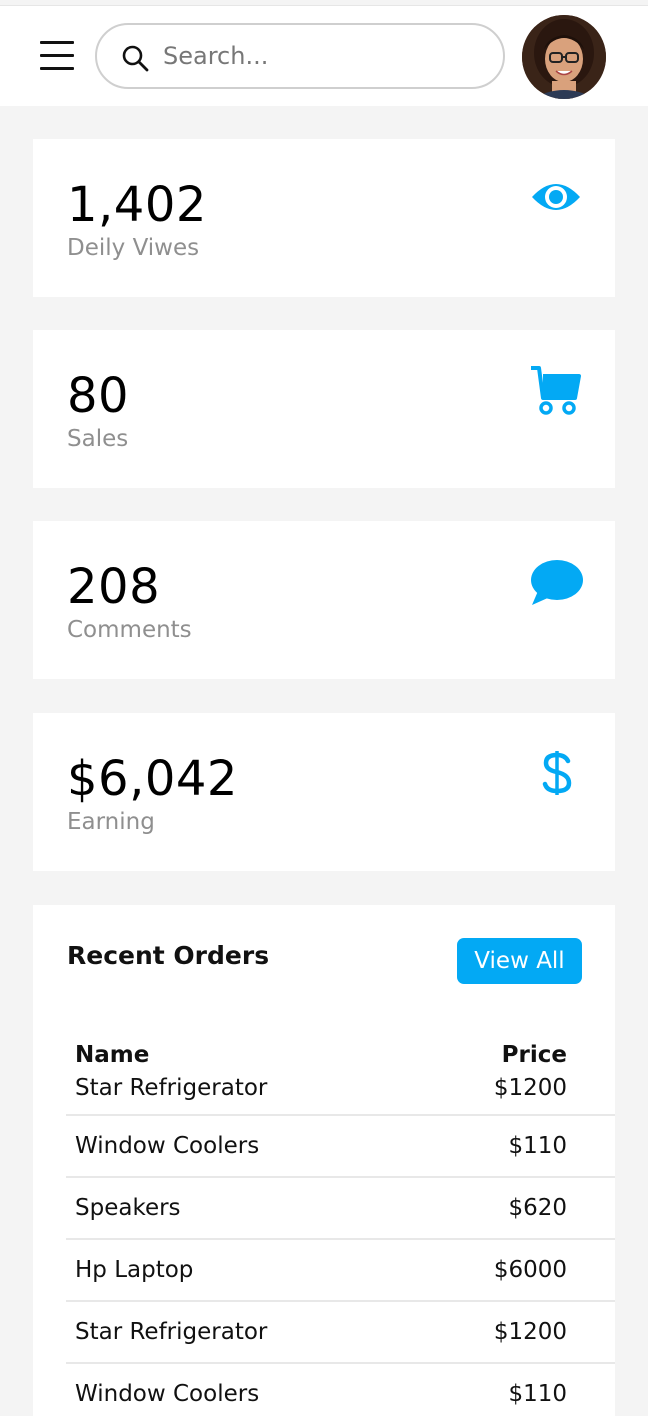  What do you see at coordinates (114, 587) in the screenshot?
I see `stat-value: 208` at bounding box center [114, 587].